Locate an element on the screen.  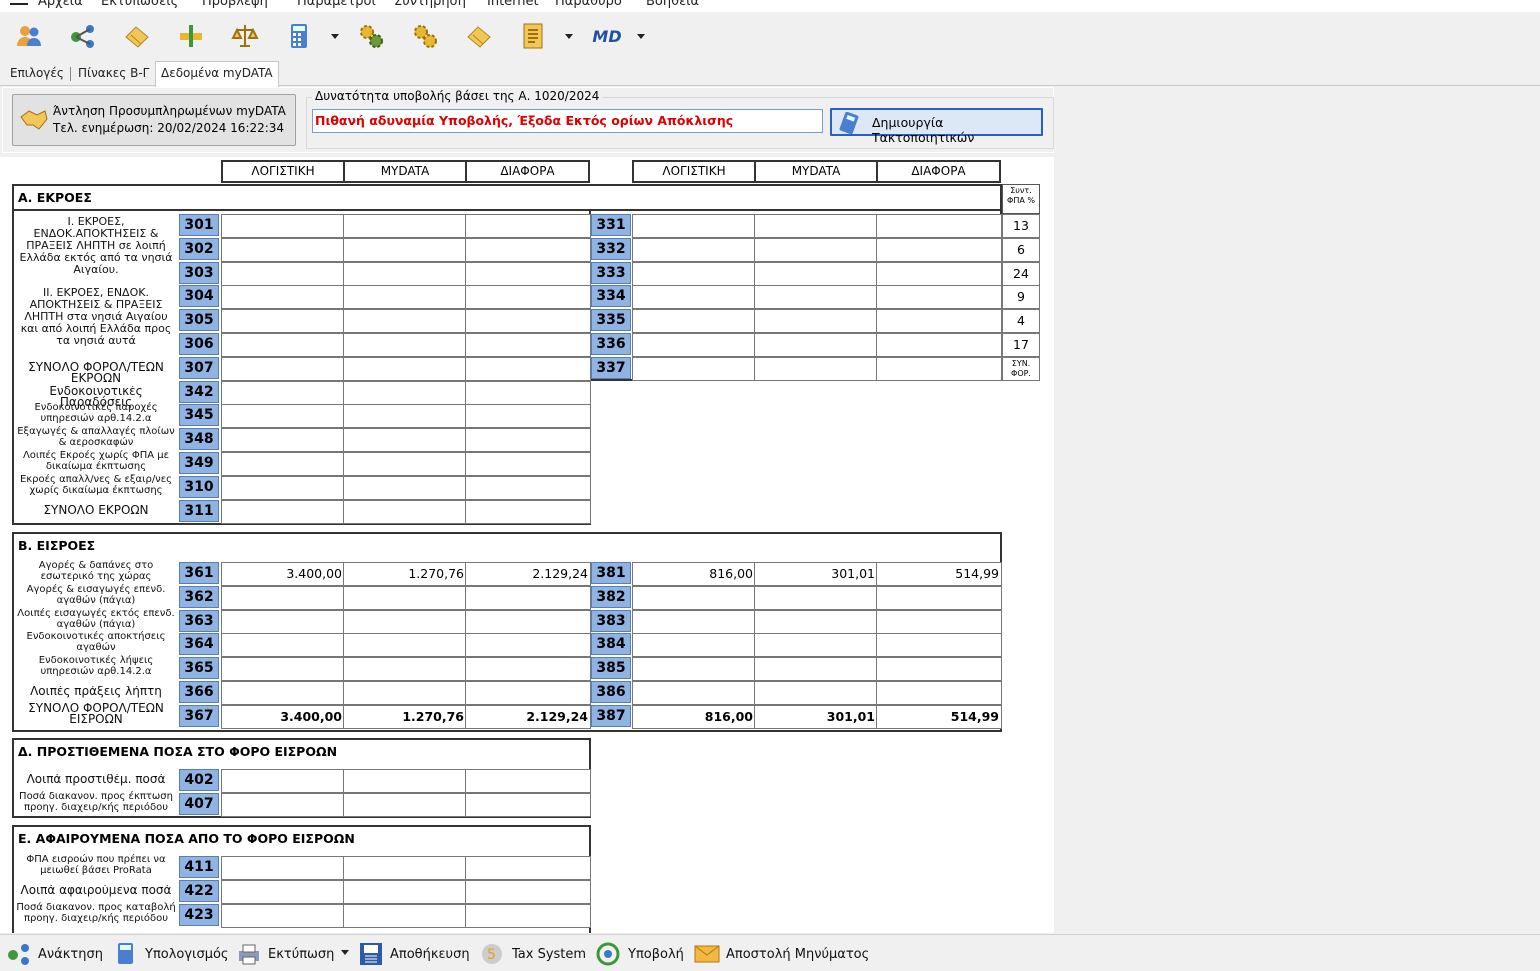
tax-system-button: 5 Tax System is located at coordinates (533, 954).